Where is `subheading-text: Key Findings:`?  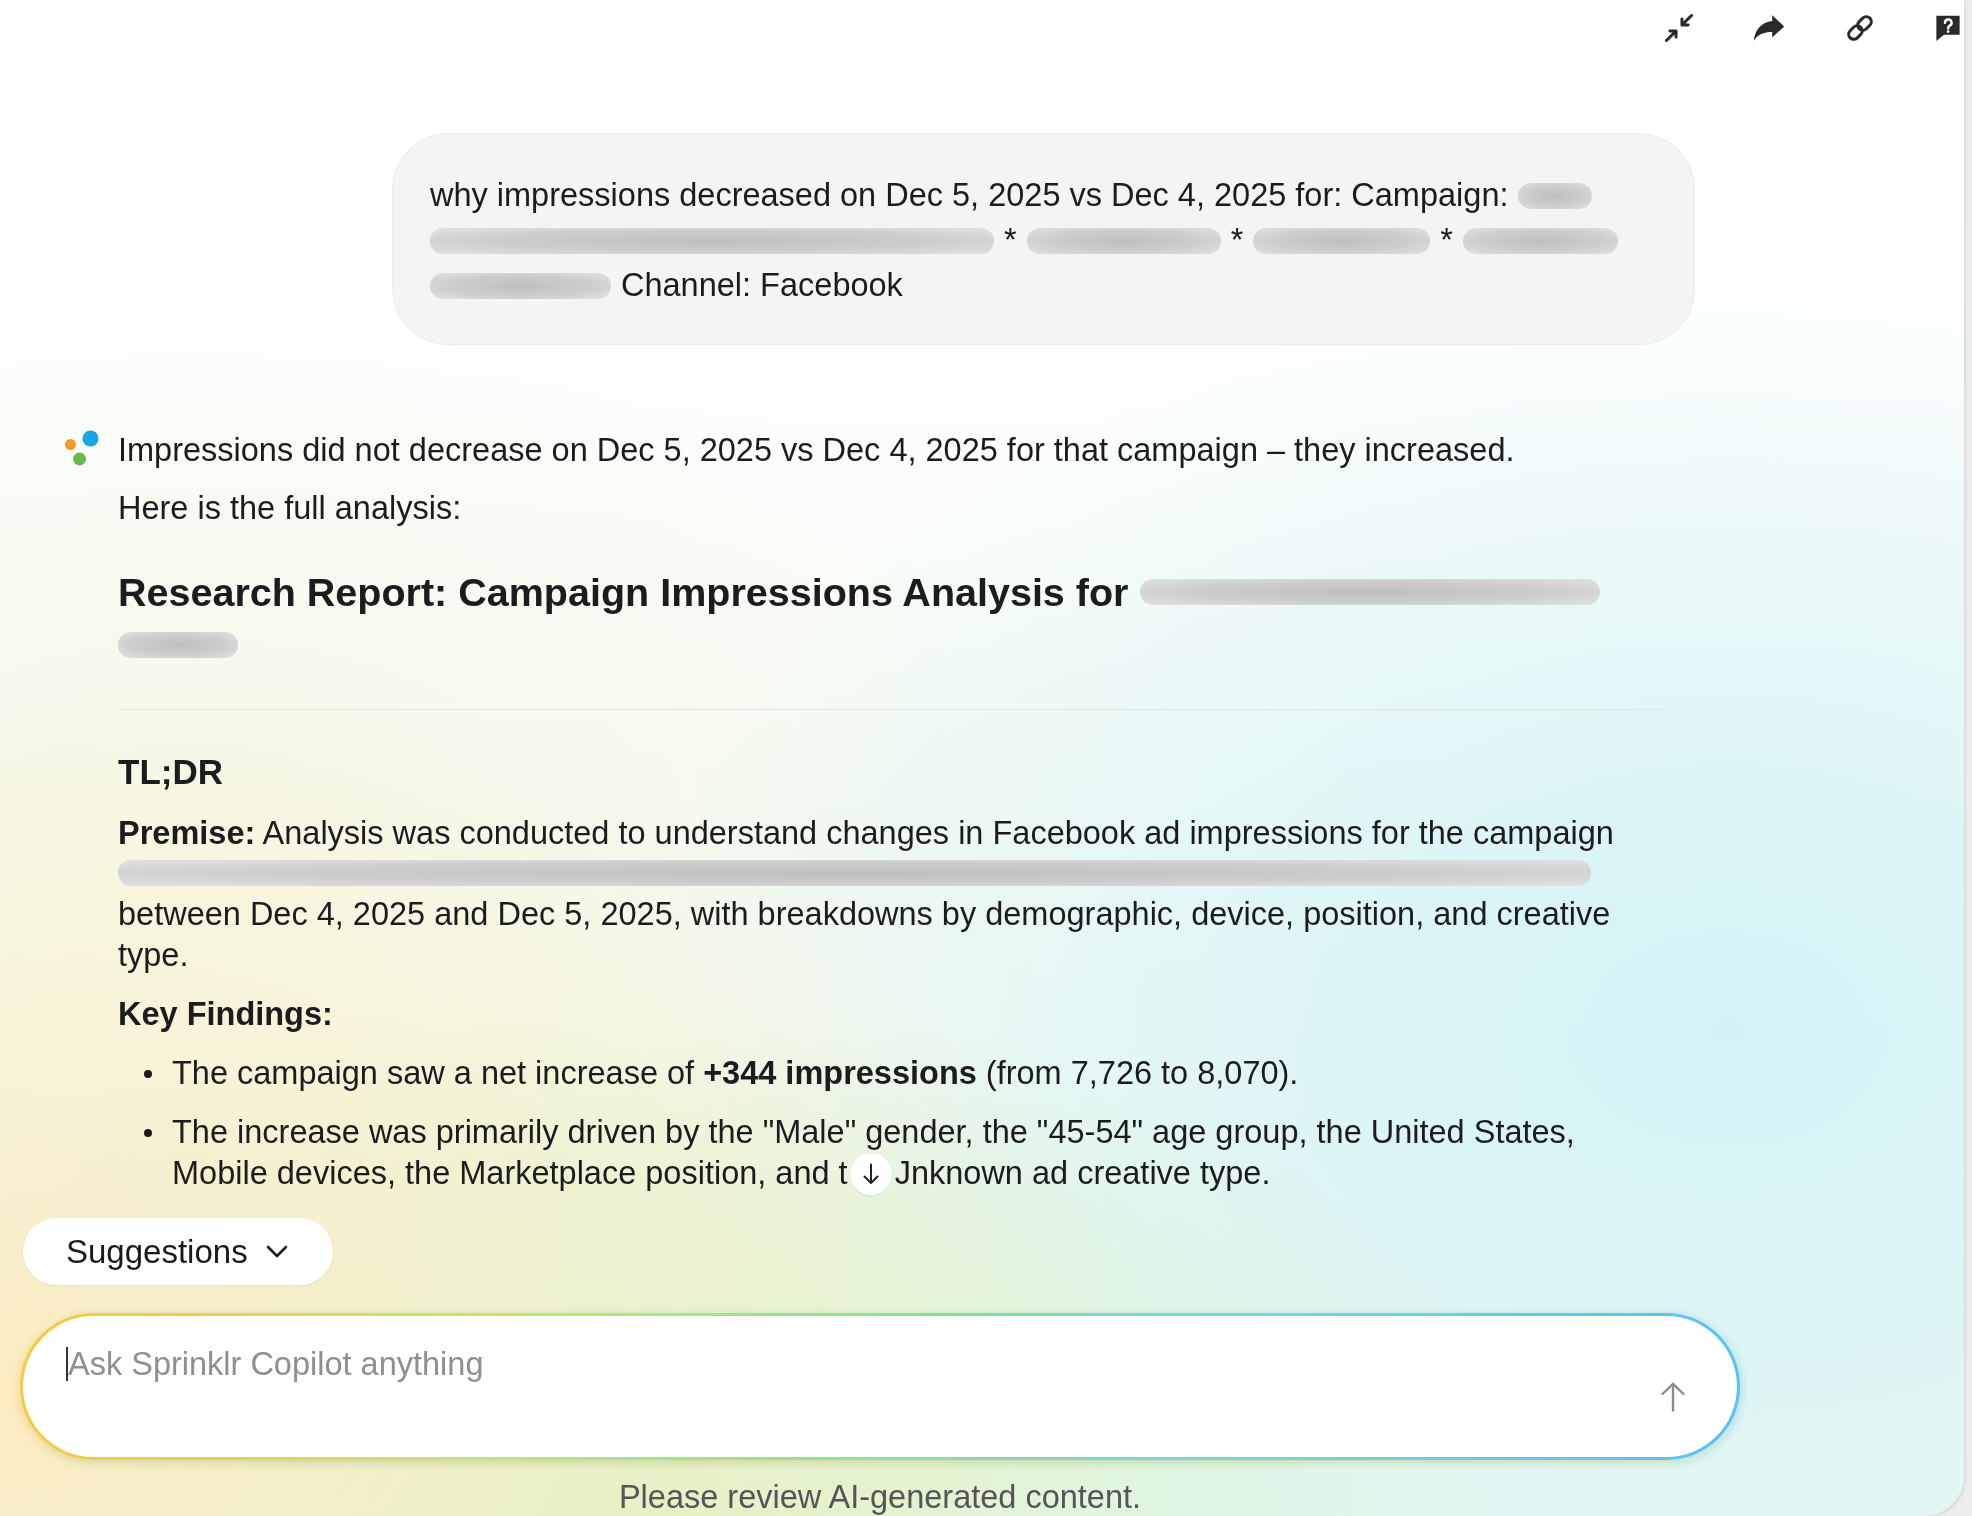
subheading-text: Key Findings: is located at coordinates (226, 1014).